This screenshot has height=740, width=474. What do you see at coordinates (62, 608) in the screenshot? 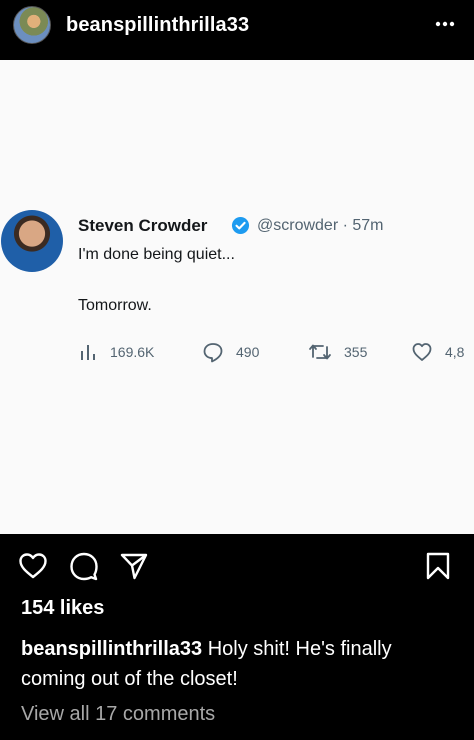
I see `likes-count: 154 likes` at bounding box center [62, 608].